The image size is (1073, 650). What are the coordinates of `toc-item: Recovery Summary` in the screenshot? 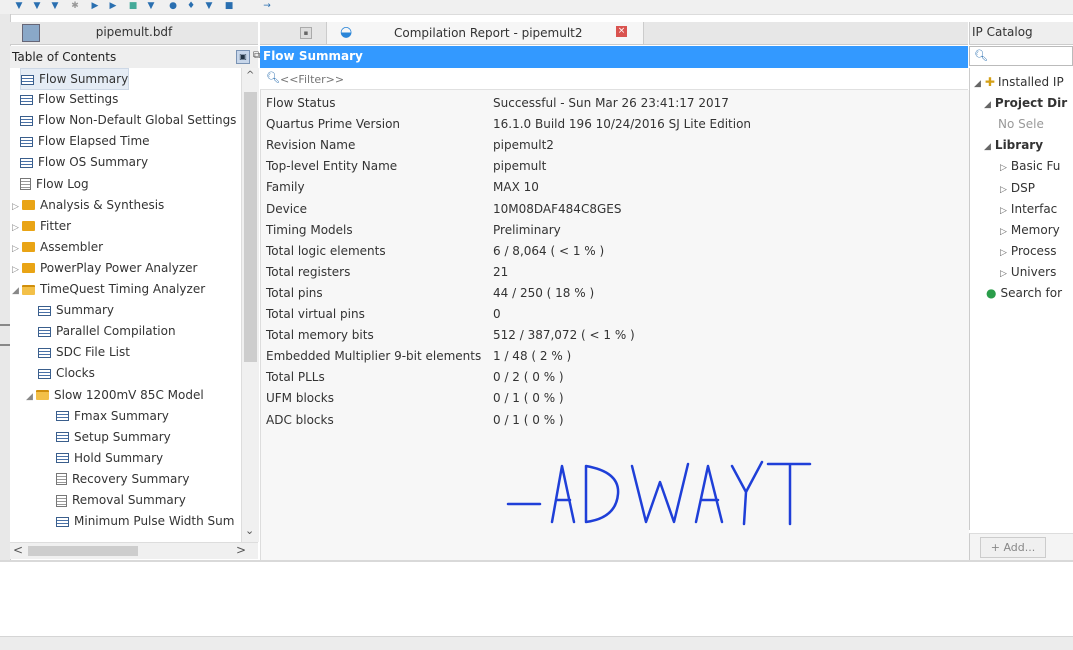 It's located at (122, 479).